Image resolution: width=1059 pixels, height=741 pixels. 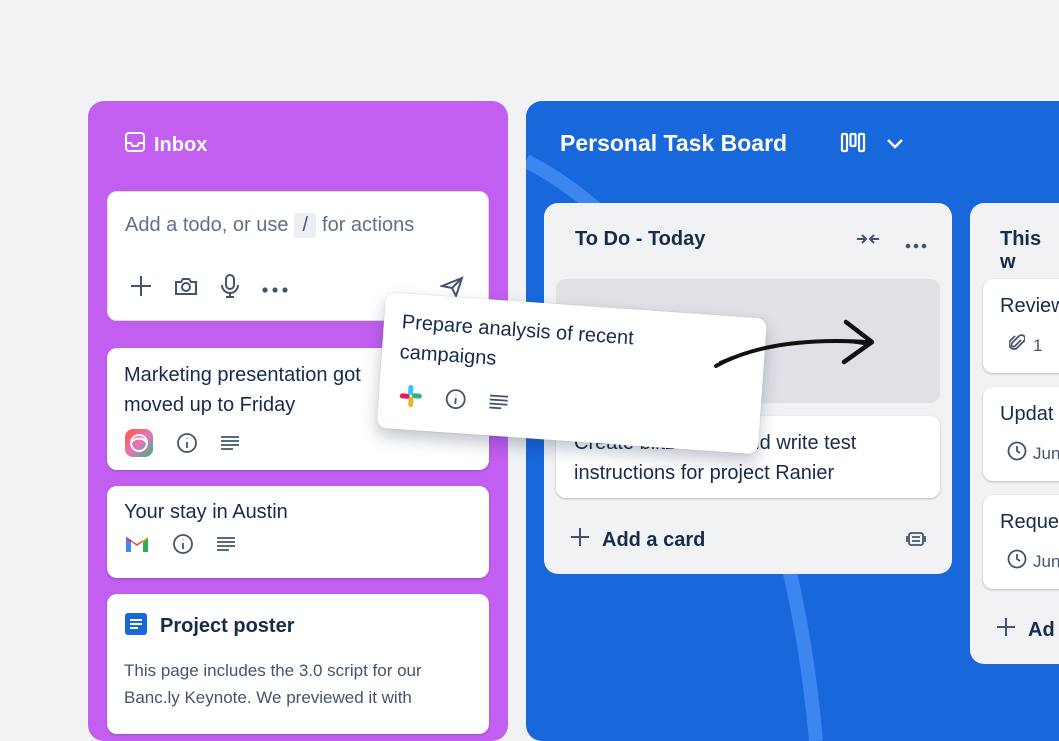 What do you see at coordinates (1021, 326) in the screenshot?
I see `board-card: Review 1` at bounding box center [1021, 326].